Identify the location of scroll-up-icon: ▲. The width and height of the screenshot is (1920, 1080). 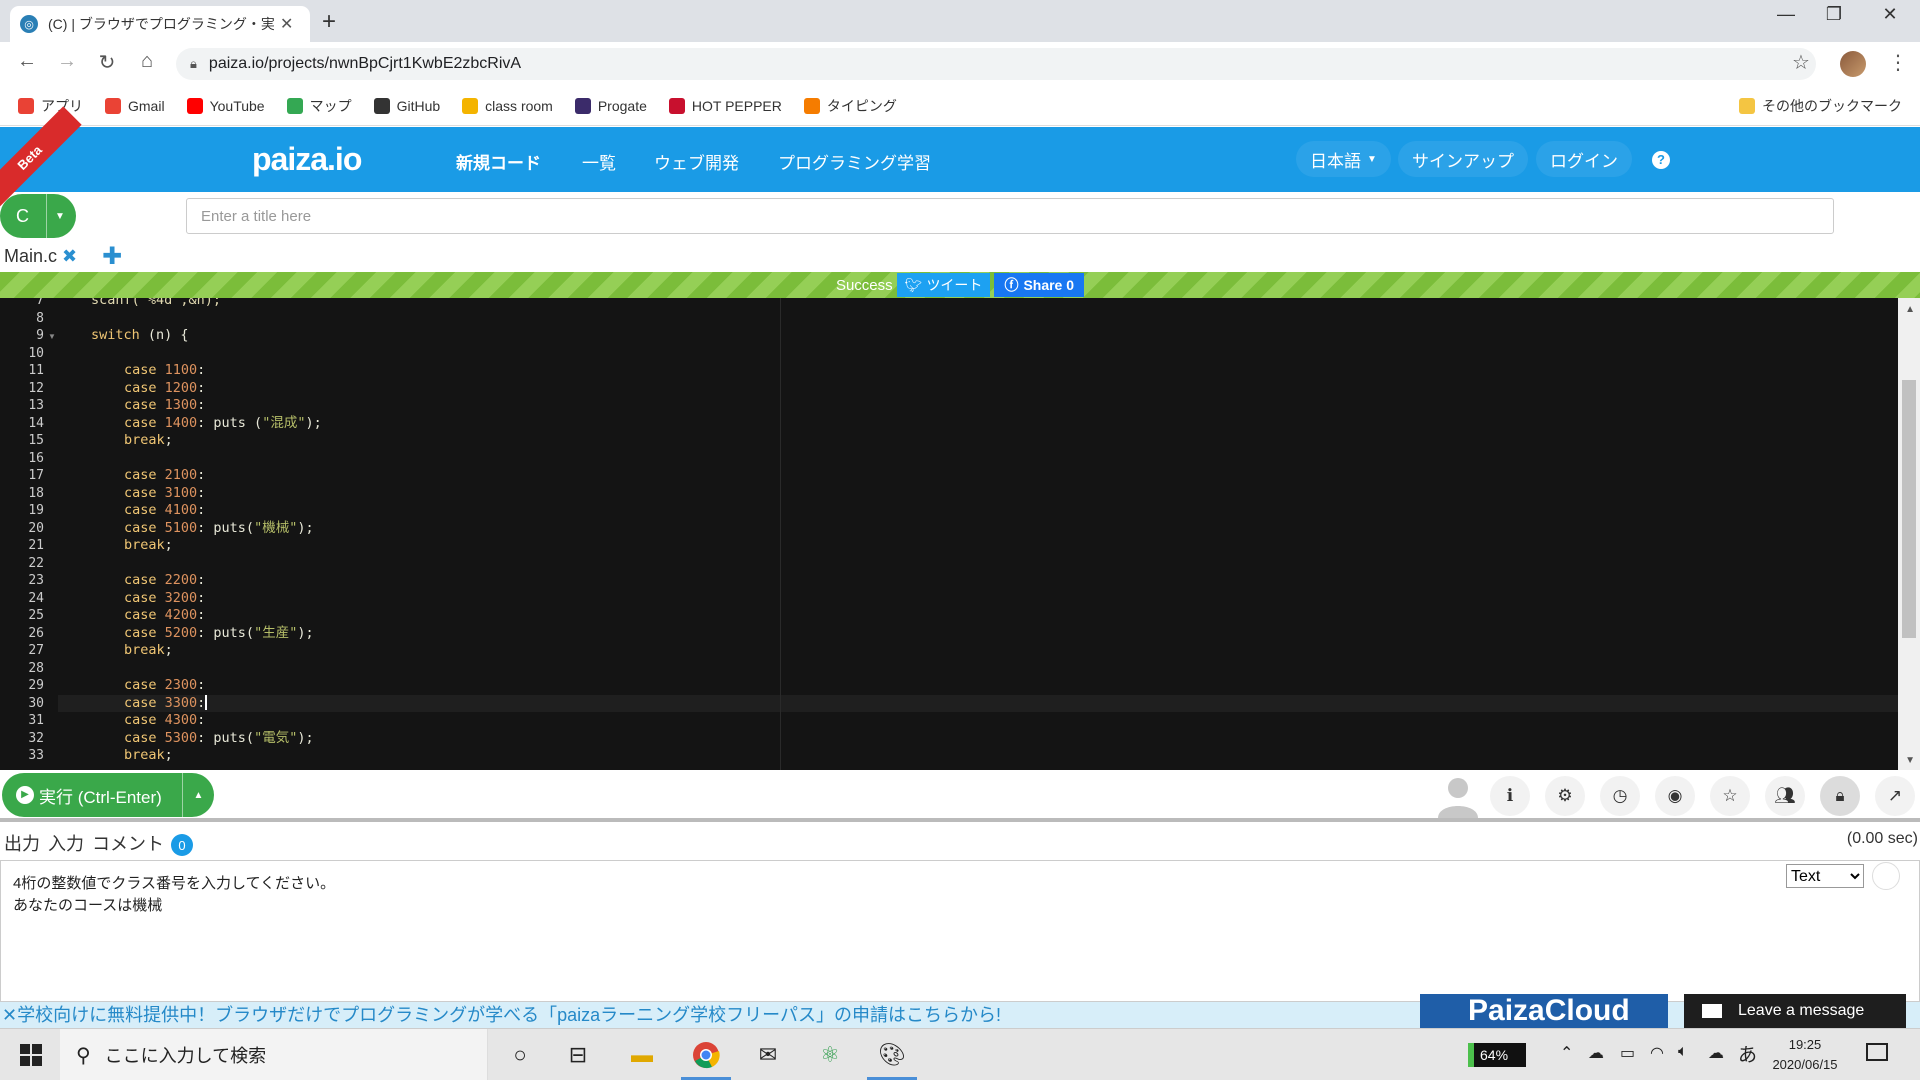
(1910, 309).